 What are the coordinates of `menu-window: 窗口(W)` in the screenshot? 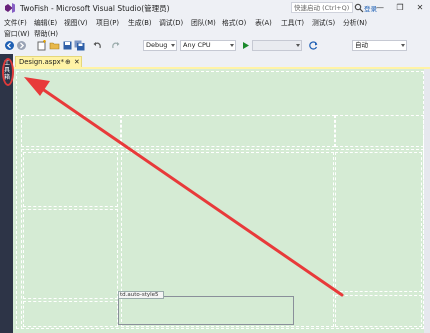 It's located at (17, 33).